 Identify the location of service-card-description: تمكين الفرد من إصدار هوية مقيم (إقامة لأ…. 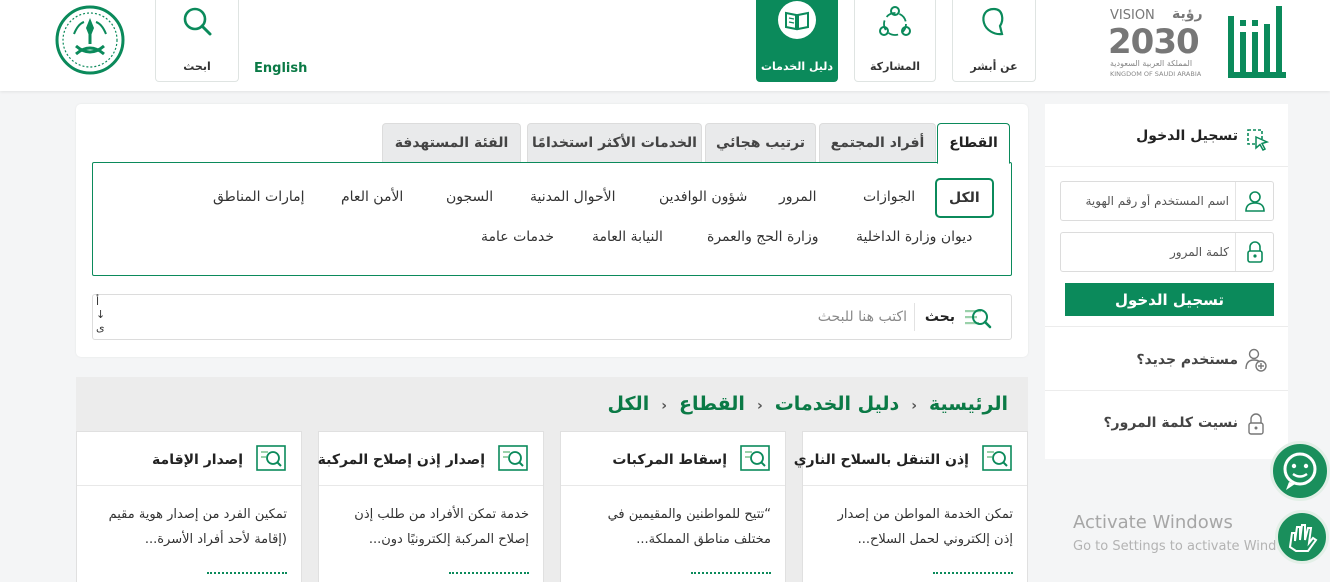
(197, 527).